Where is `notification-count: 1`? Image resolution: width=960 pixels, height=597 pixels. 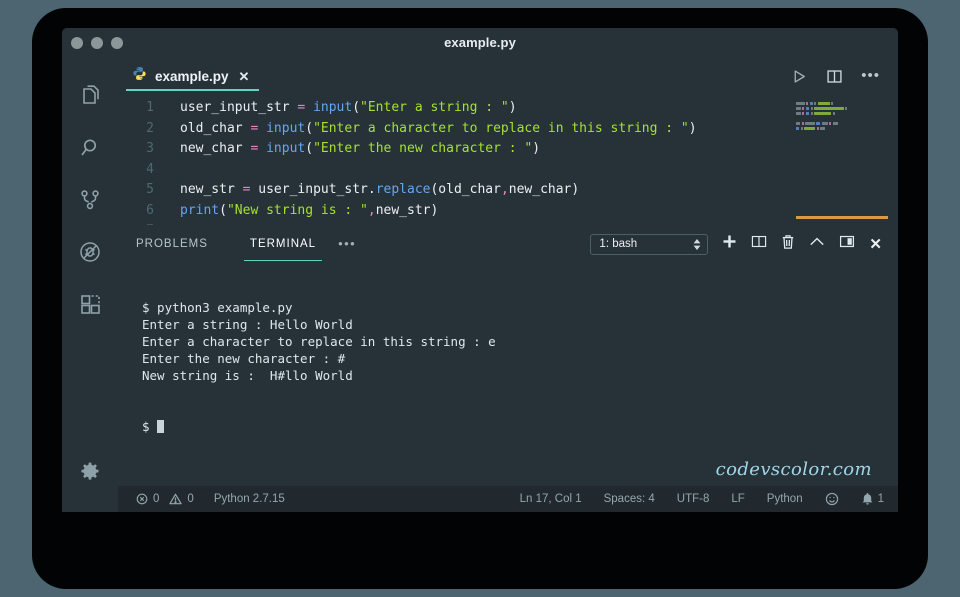
notification-count: 1 is located at coordinates (880, 499).